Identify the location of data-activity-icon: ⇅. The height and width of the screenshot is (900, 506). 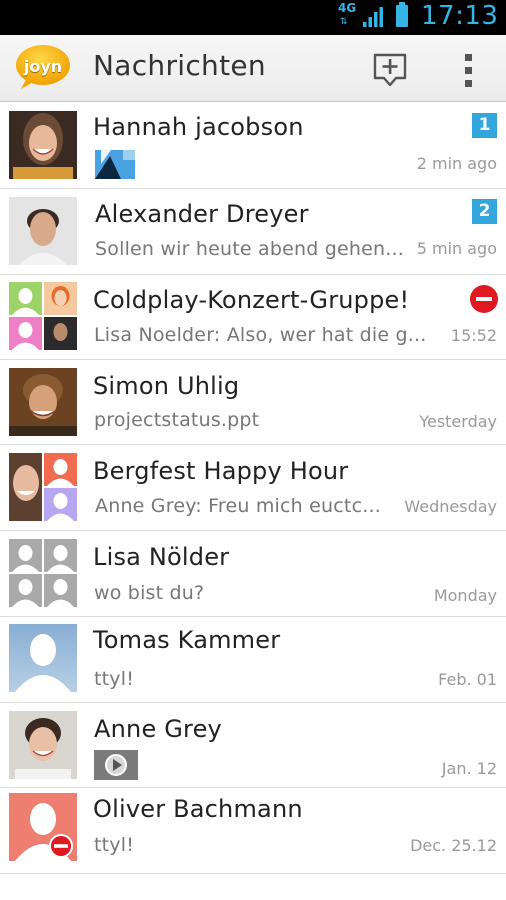
(344, 22).